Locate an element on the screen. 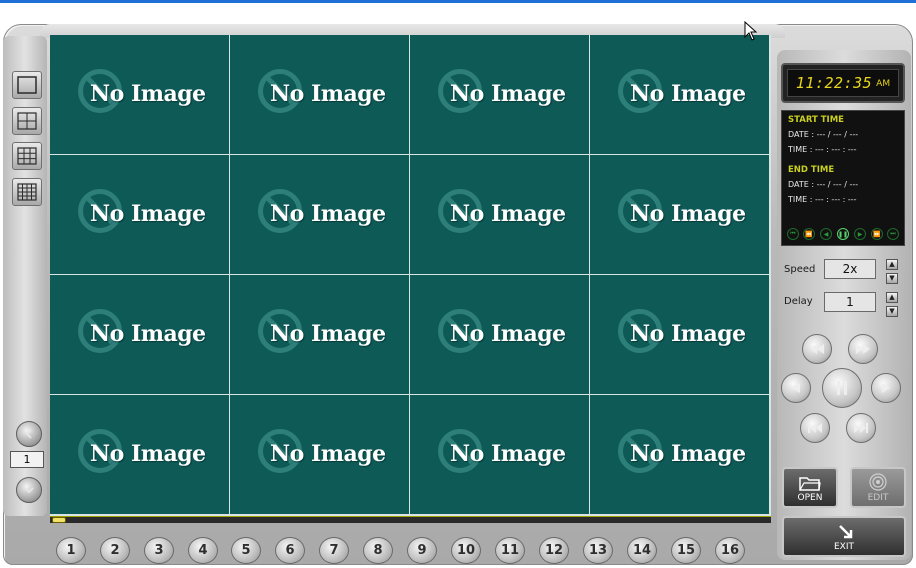 Image resolution: width=916 pixels, height=568 pixels. layout-1x1-icon is located at coordinates (27, 85).